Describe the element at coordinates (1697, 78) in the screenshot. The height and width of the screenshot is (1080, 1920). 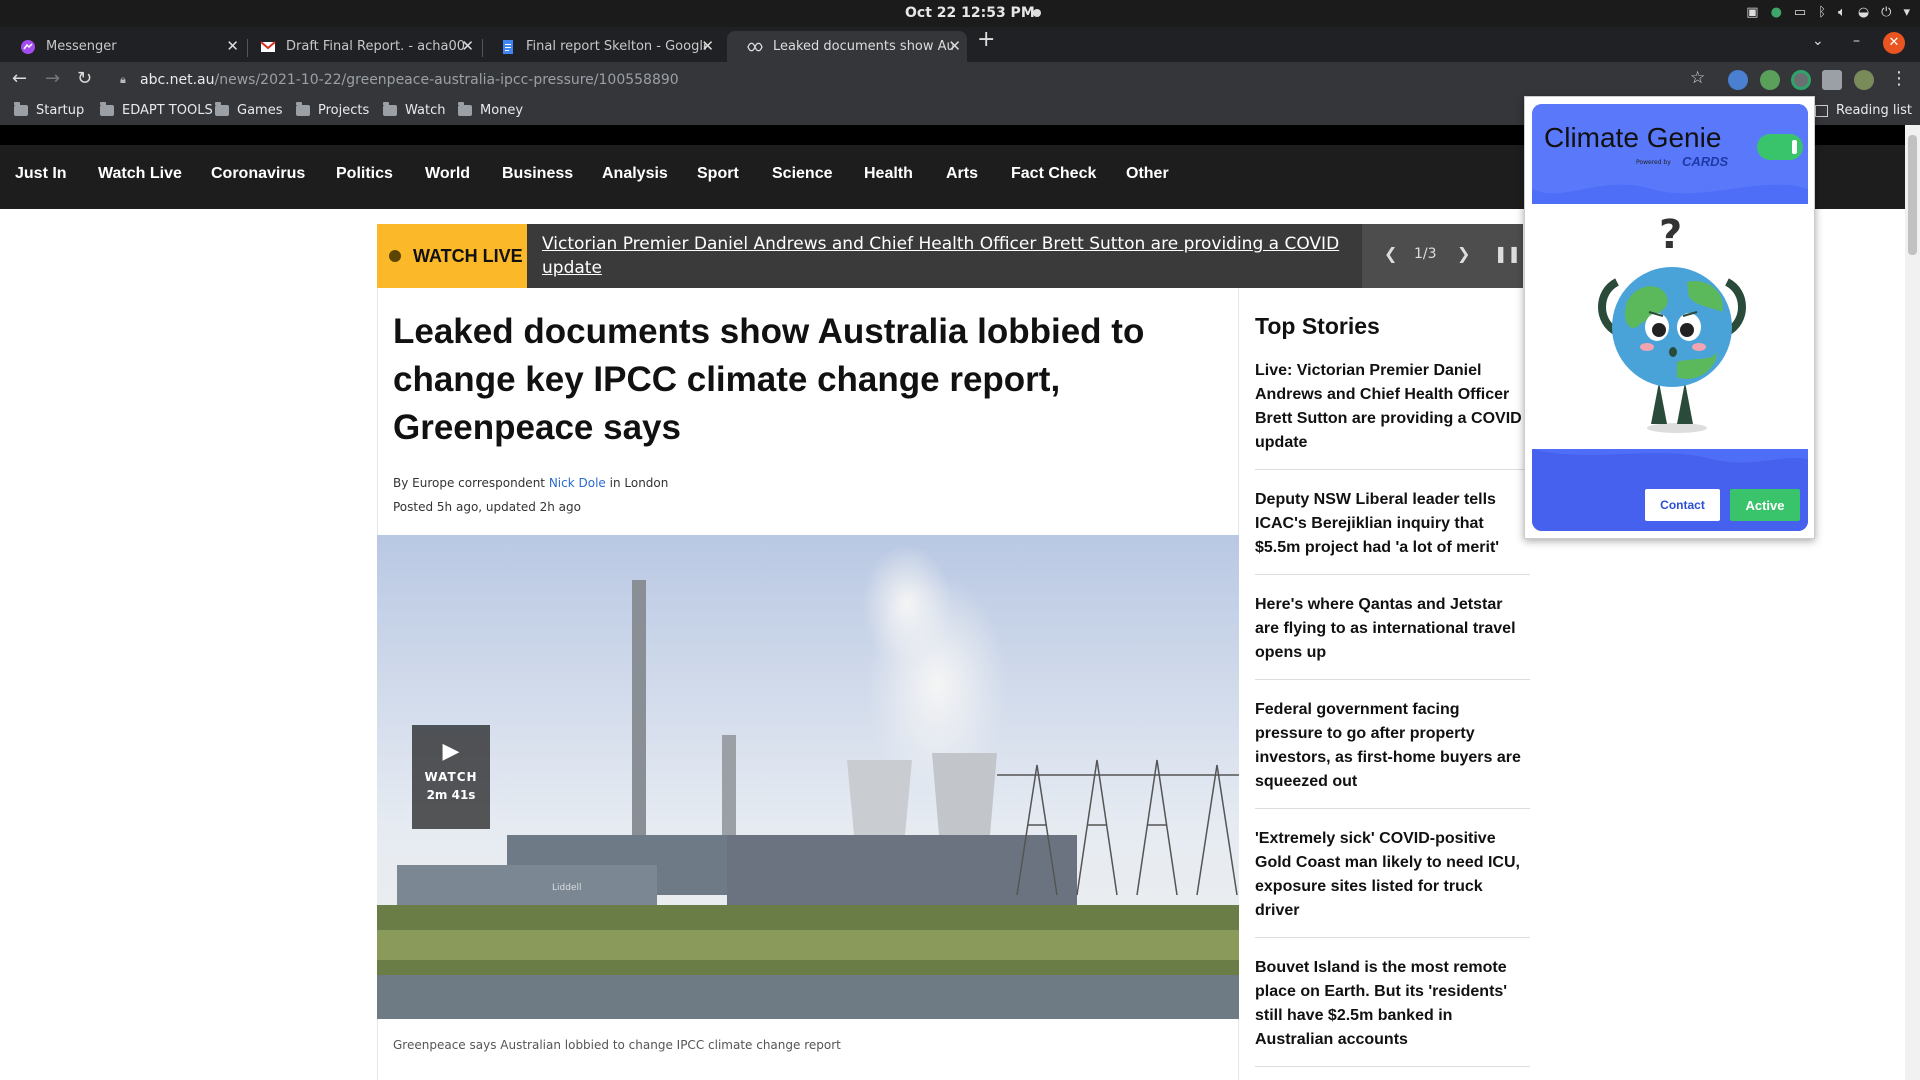
I see `bookmark-star-icon: ☆` at that location.